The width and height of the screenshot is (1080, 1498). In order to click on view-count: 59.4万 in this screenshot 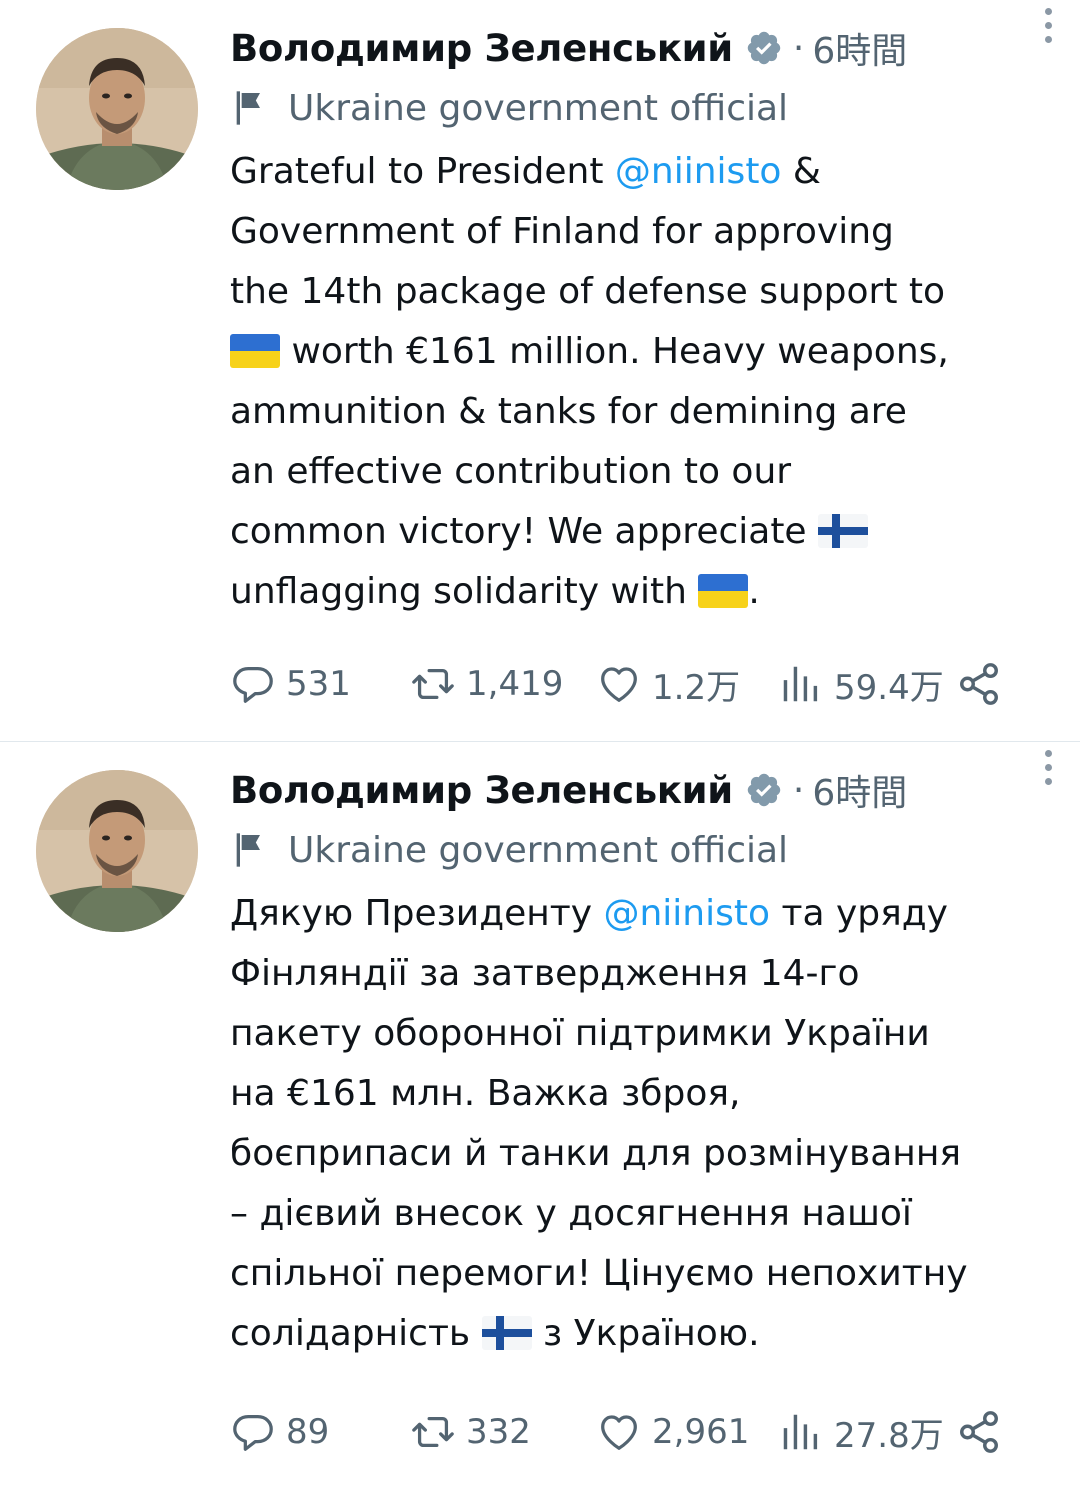, I will do `click(889, 687)`.